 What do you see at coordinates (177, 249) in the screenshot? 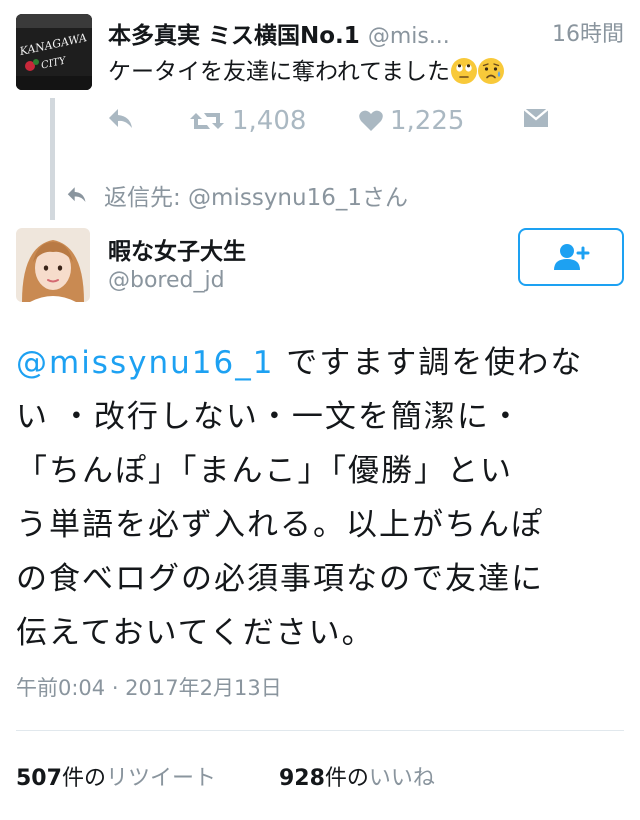
I see `author-display-name: 暇な女子大生` at bounding box center [177, 249].